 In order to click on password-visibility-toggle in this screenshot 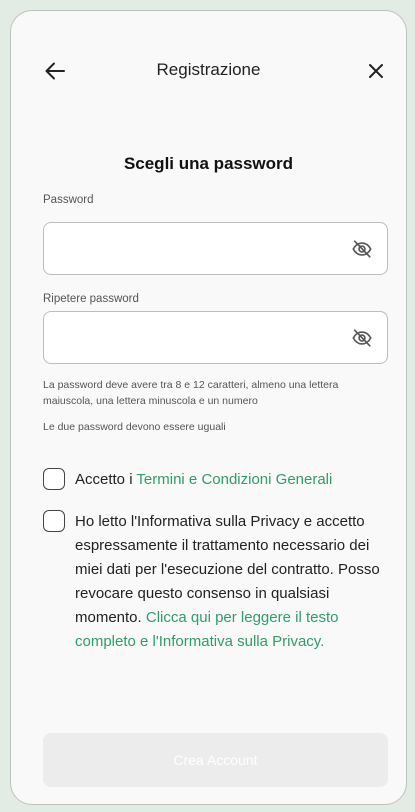, I will do `click(362, 249)`.